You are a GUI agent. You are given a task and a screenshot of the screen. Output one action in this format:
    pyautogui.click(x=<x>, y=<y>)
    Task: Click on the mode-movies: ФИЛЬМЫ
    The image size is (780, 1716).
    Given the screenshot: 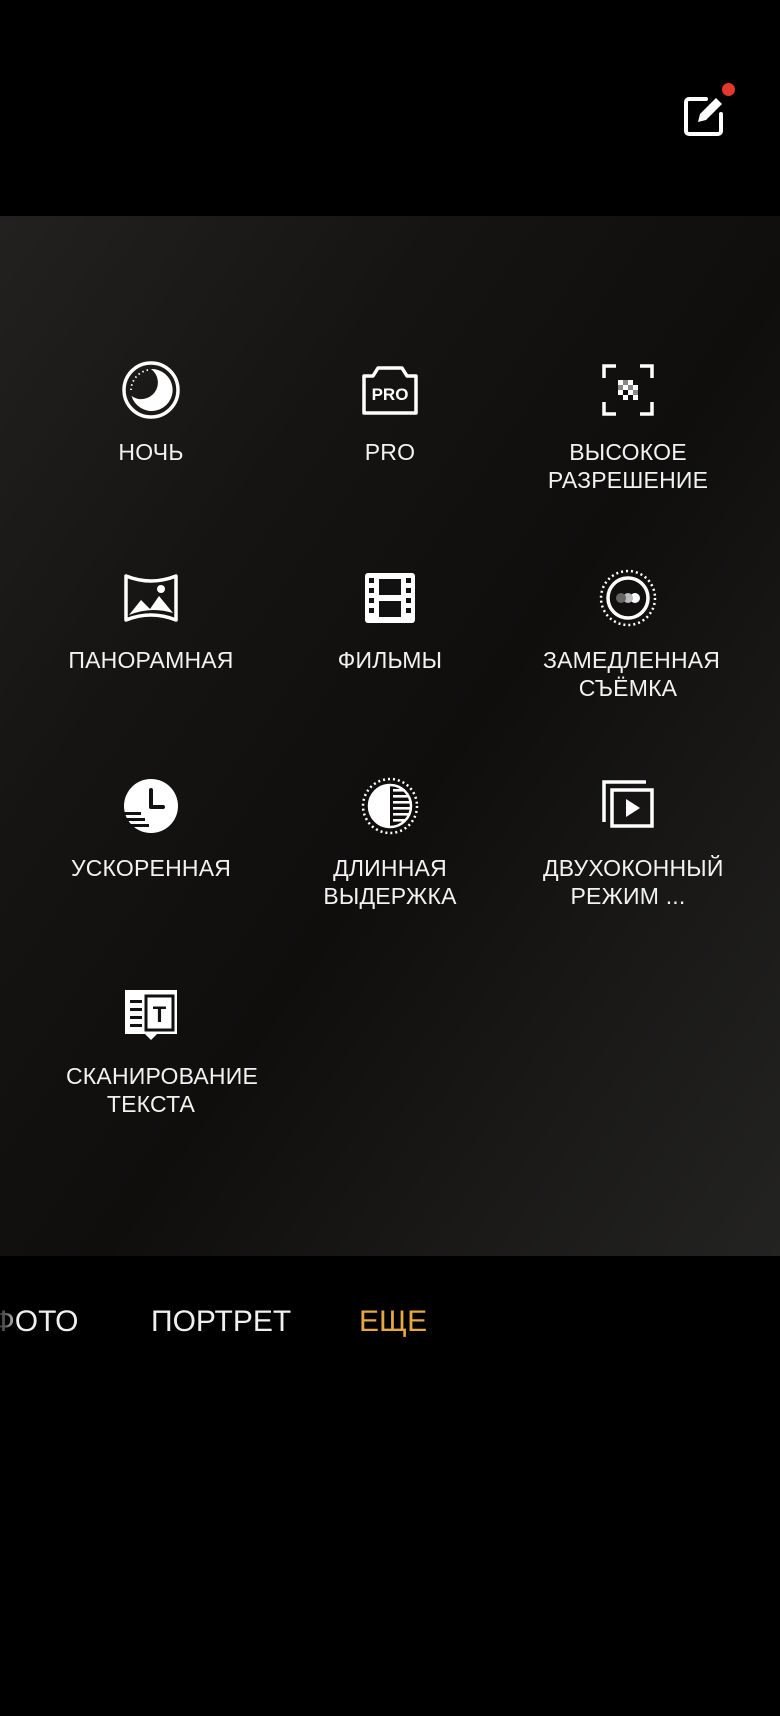 What is the action you would take?
    pyautogui.click(x=390, y=656)
    